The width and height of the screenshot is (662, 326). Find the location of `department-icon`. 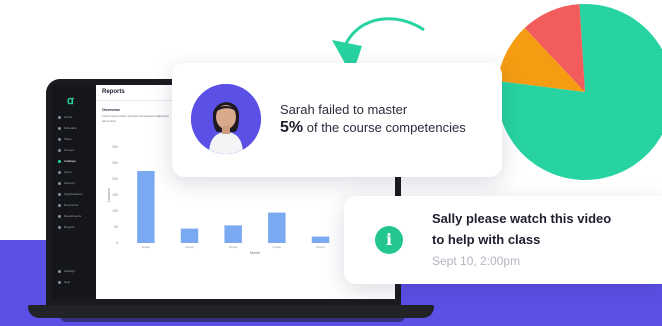

department-icon is located at coordinates (59, 216).